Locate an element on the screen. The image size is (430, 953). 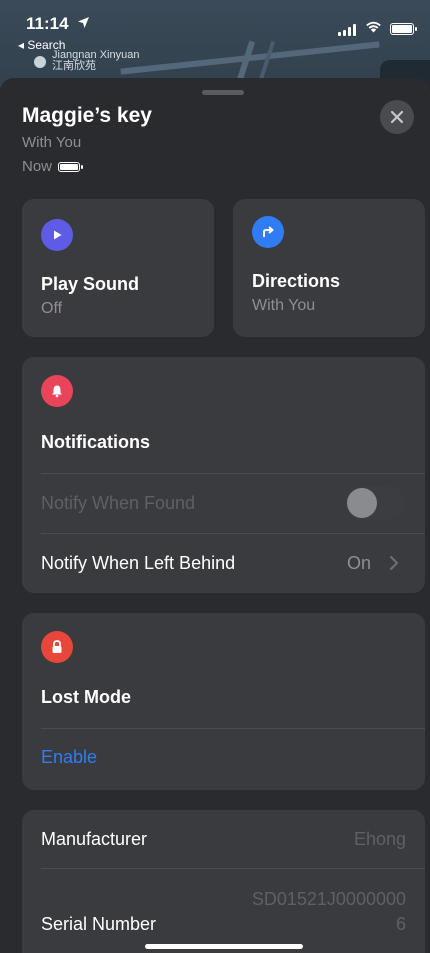
last-seen-text: Now is located at coordinates (37, 166).